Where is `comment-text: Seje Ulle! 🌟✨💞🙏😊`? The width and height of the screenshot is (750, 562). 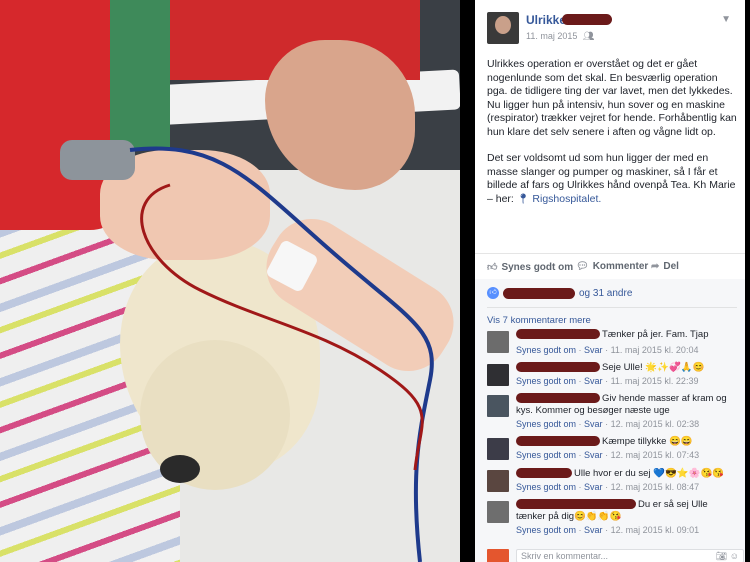 comment-text: Seje Ulle! 🌟✨💞🙏😊 is located at coordinates (627, 368).